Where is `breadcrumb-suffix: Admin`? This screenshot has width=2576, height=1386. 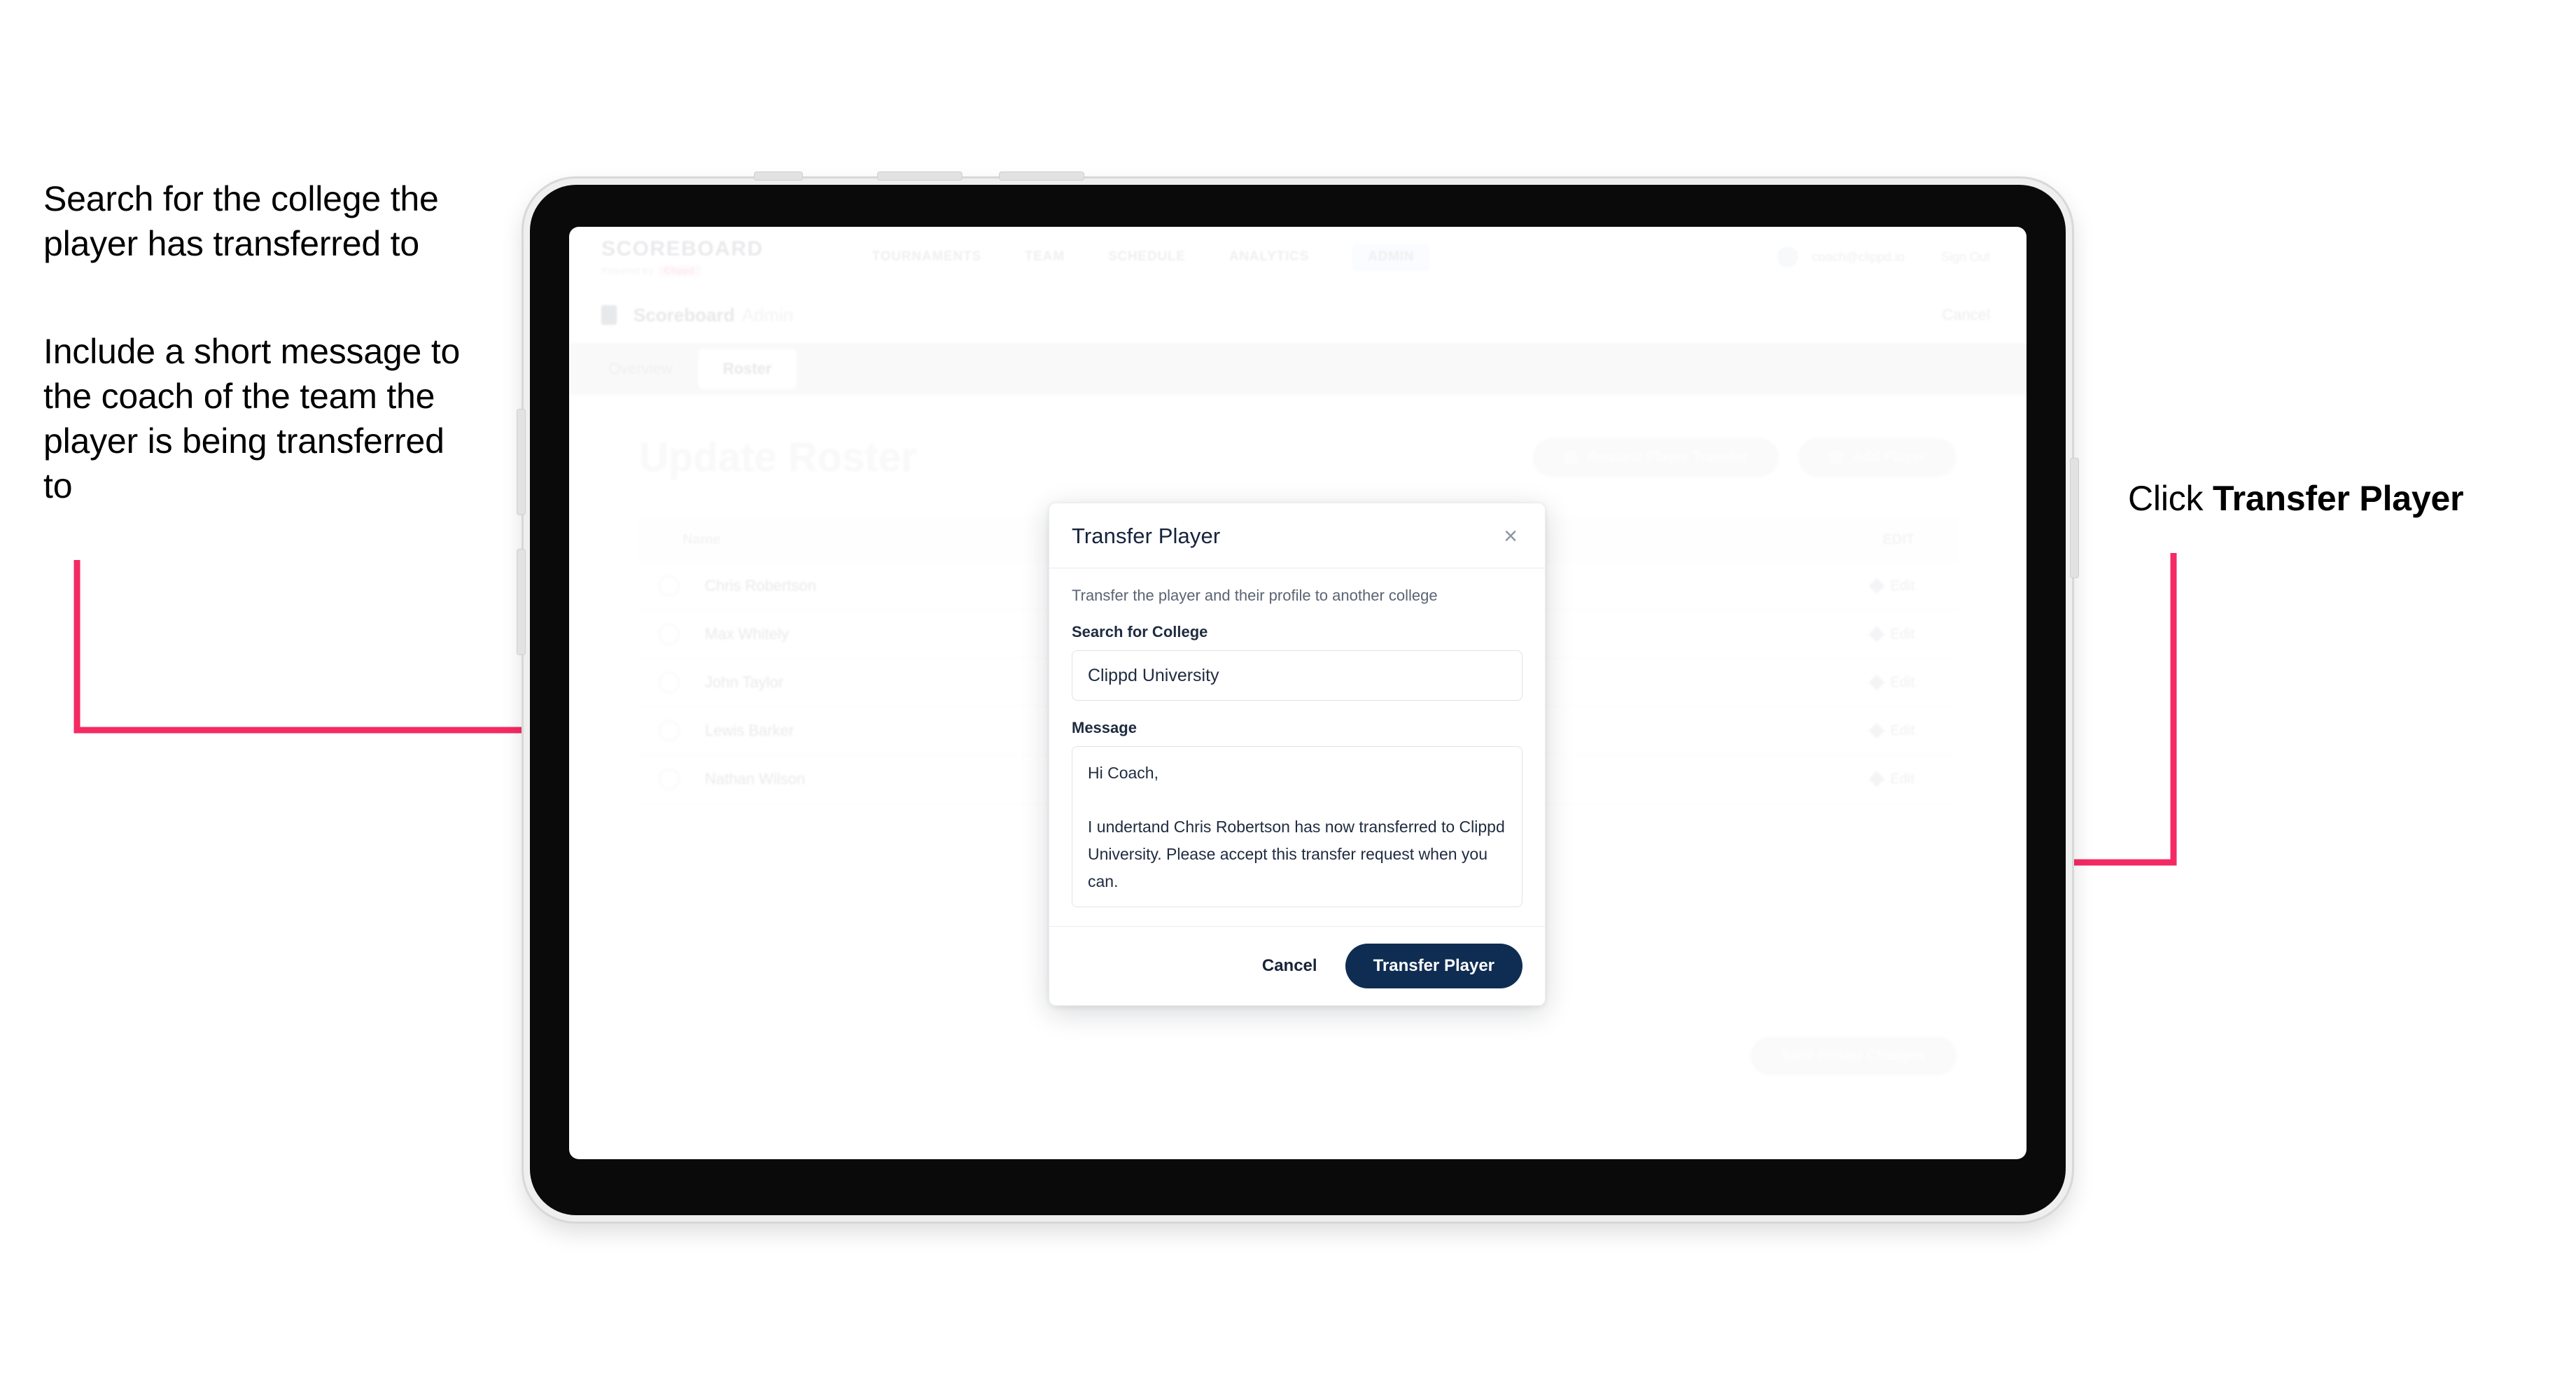 breadcrumb-suffix: Admin is located at coordinates (767, 315).